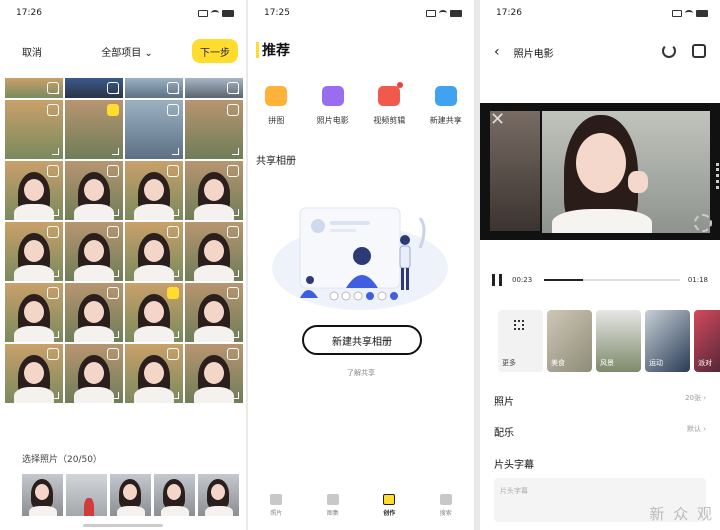 Image resolution: width=720 pixels, height=530 pixels. Describe the element at coordinates (446, 106) in the screenshot. I see `tool-item: 新建共享` at that location.